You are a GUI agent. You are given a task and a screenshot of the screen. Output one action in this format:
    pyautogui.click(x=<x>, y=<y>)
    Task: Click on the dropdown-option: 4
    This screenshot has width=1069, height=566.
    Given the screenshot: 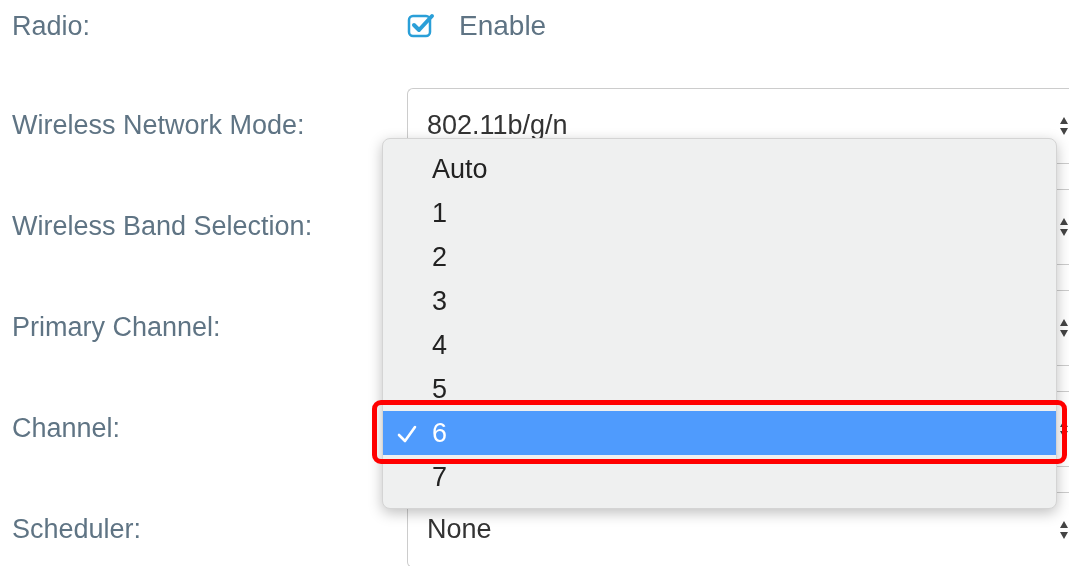 What is the action you would take?
    pyautogui.click(x=719, y=345)
    